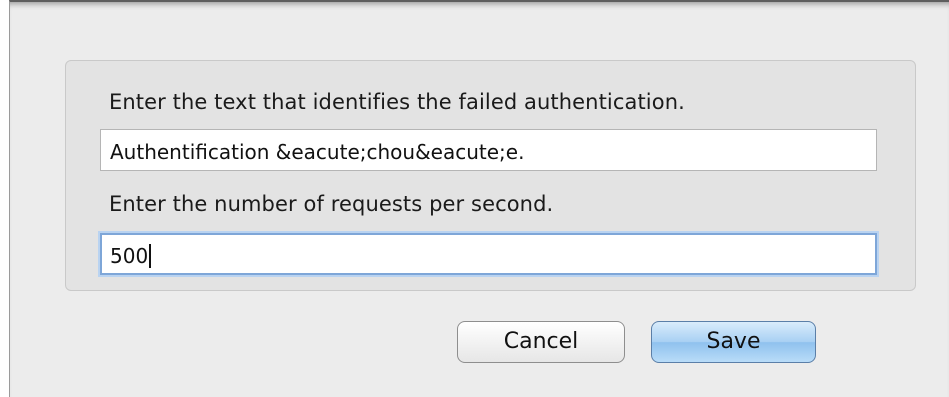 The width and height of the screenshot is (949, 397). What do you see at coordinates (129, 255) in the screenshot?
I see `requests-per-second-field-value: 500` at bounding box center [129, 255].